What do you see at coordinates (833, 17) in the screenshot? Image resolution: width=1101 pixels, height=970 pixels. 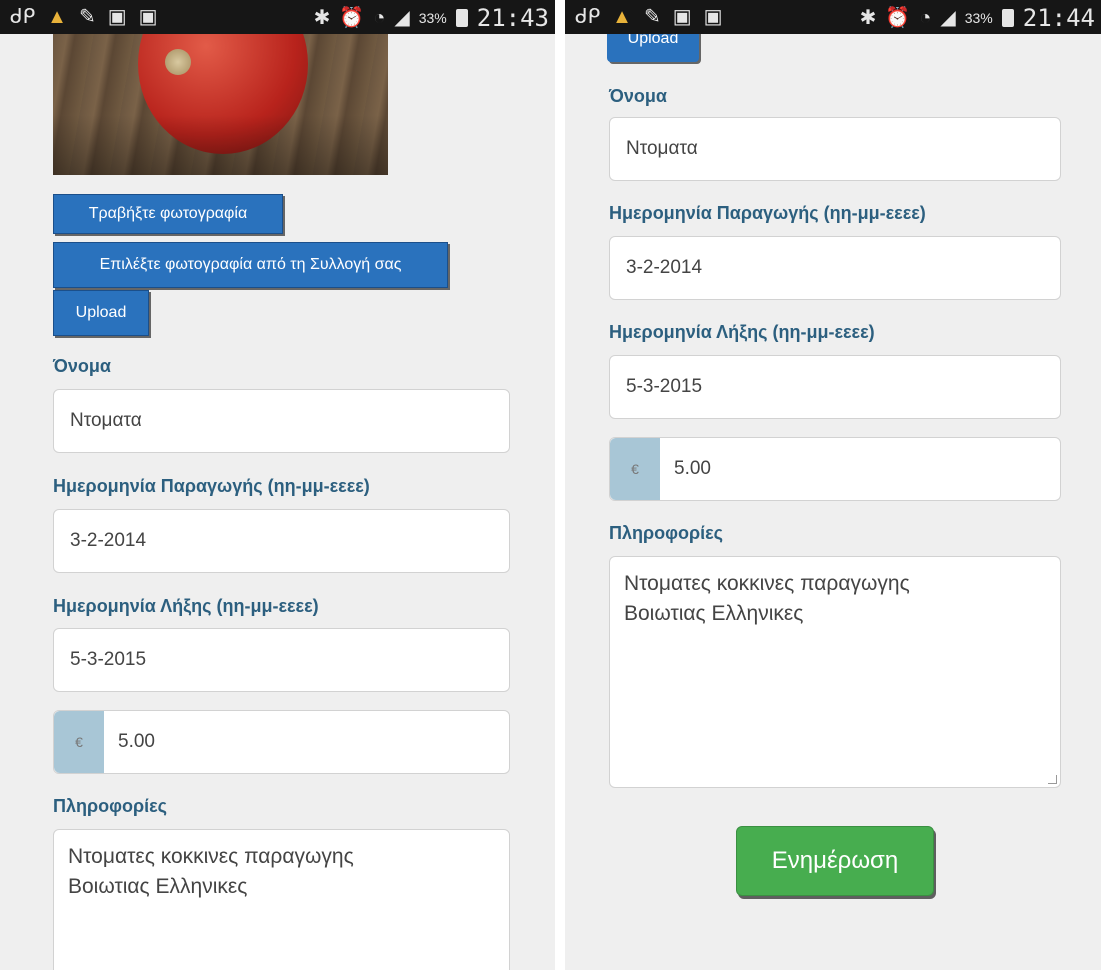 I see `status-bar: ᑯᑭ ▲ ✎ ▣ ▣ ✱ ⏰ ◔ ◢ 33% 21:44` at bounding box center [833, 17].